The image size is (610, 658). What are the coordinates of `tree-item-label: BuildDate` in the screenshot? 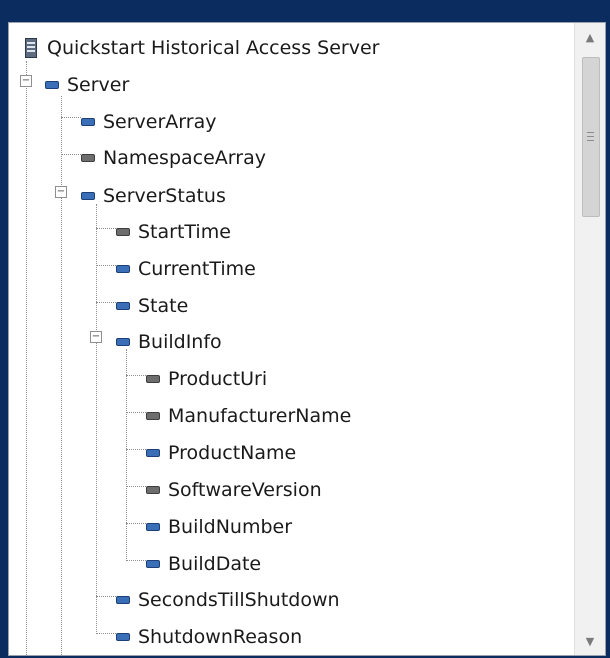 It's located at (215, 564).